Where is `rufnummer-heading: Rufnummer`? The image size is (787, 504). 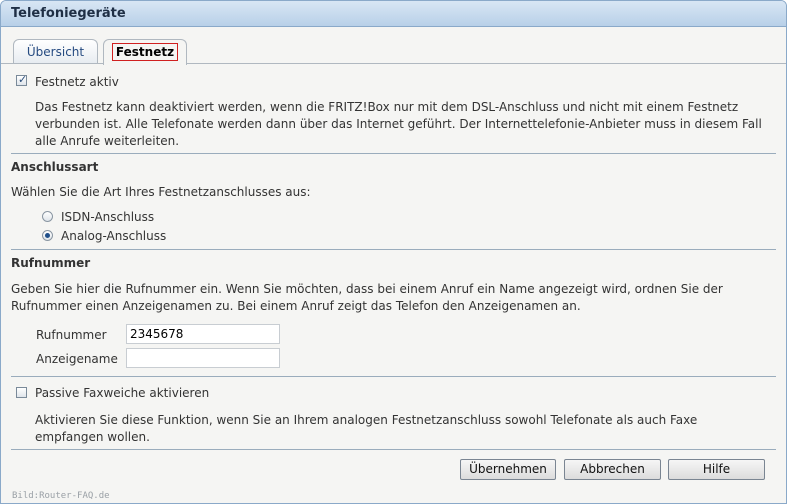
rufnummer-heading: Rufnummer is located at coordinates (51, 263).